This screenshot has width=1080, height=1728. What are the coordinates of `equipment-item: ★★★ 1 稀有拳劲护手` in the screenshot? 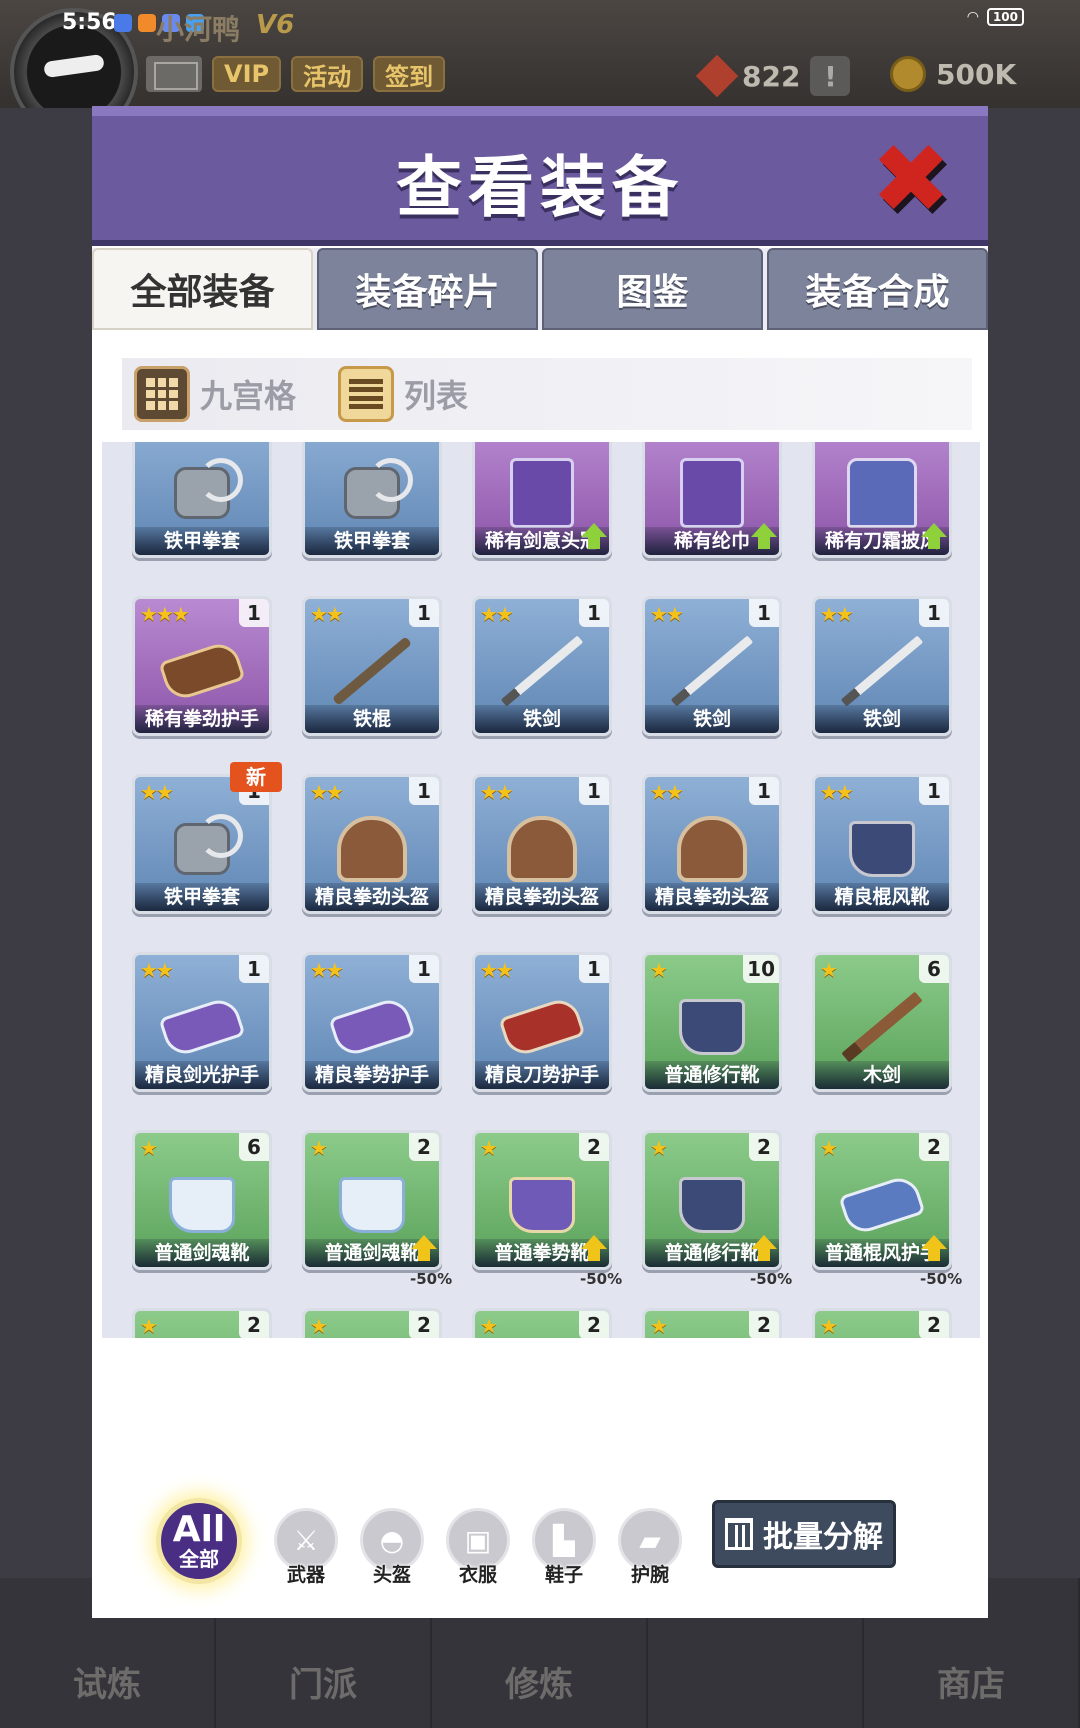 It's located at (202, 666).